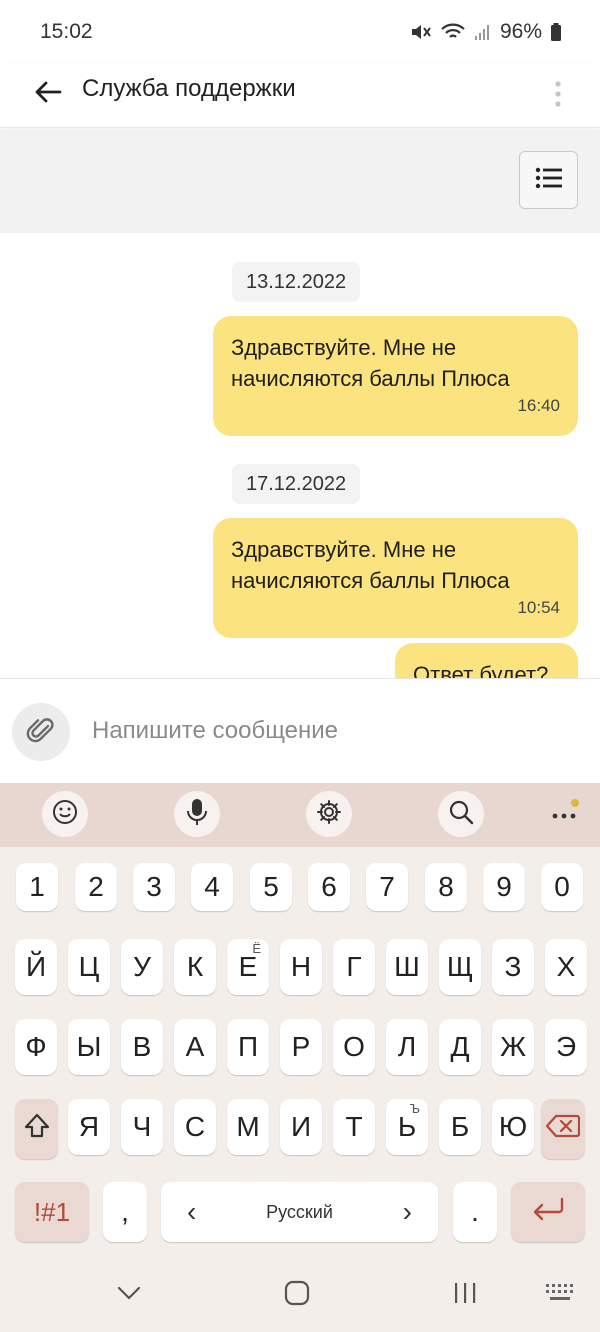  Describe the element at coordinates (566, 967) in the screenshot. I see `key-letter: Х` at that location.